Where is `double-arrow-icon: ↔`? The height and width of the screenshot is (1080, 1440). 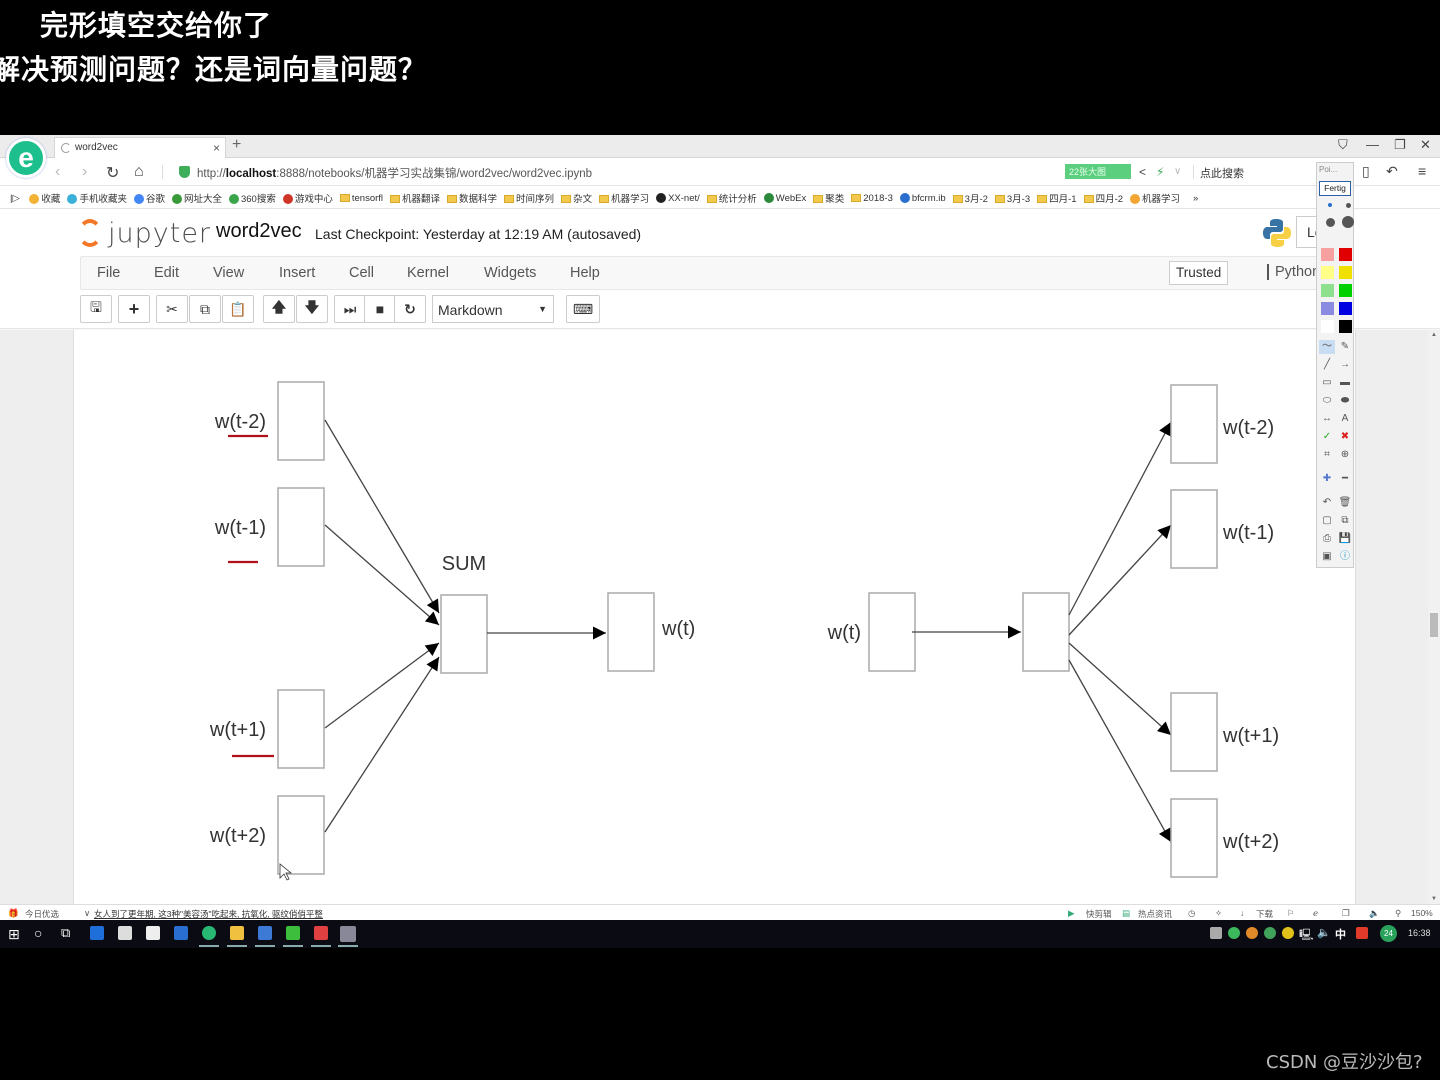 double-arrow-icon: ↔ is located at coordinates (1327, 419).